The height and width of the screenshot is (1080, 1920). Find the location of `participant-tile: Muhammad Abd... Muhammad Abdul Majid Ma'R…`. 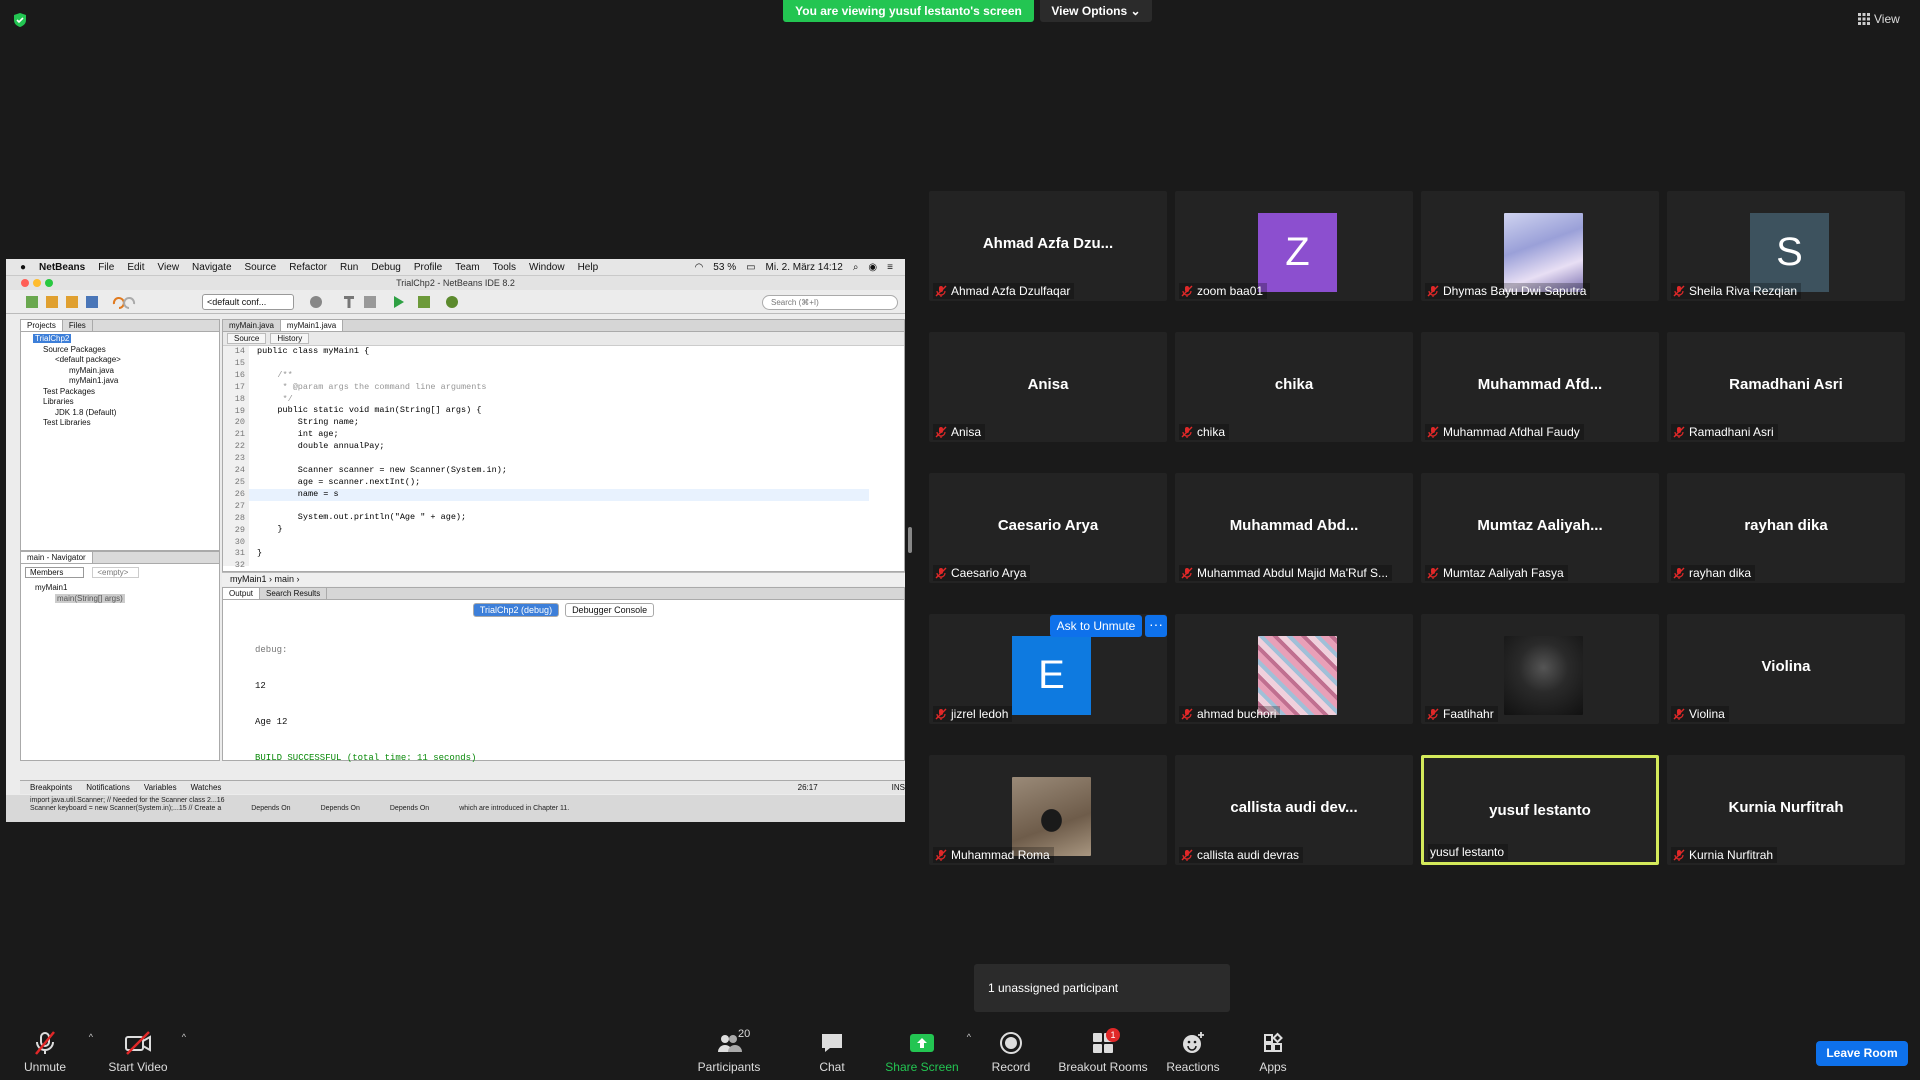

participant-tile: Muhammad Abd... Muhammad Abdul Majid Ma'R… is located at coordinates (1294, 528).